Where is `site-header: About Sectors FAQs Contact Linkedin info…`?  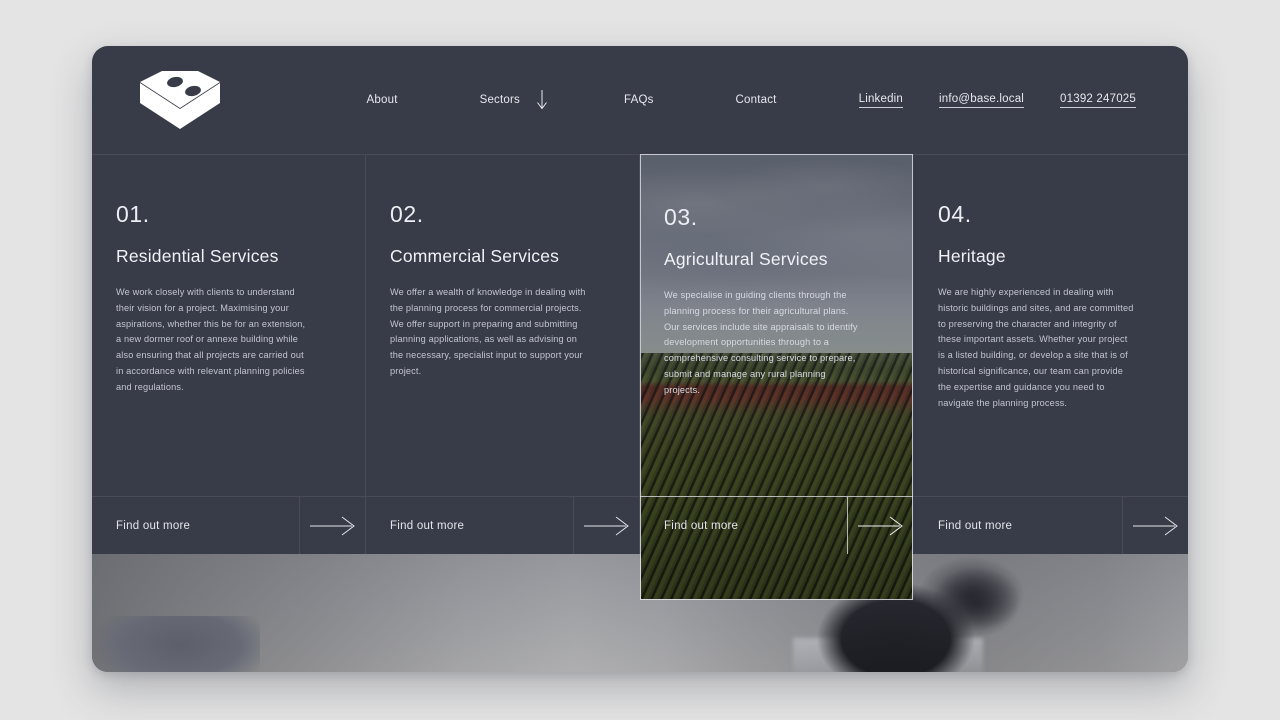
site-header: About Sectors FAQs Contact Linkedin info… is located at coordinates (640, 100).